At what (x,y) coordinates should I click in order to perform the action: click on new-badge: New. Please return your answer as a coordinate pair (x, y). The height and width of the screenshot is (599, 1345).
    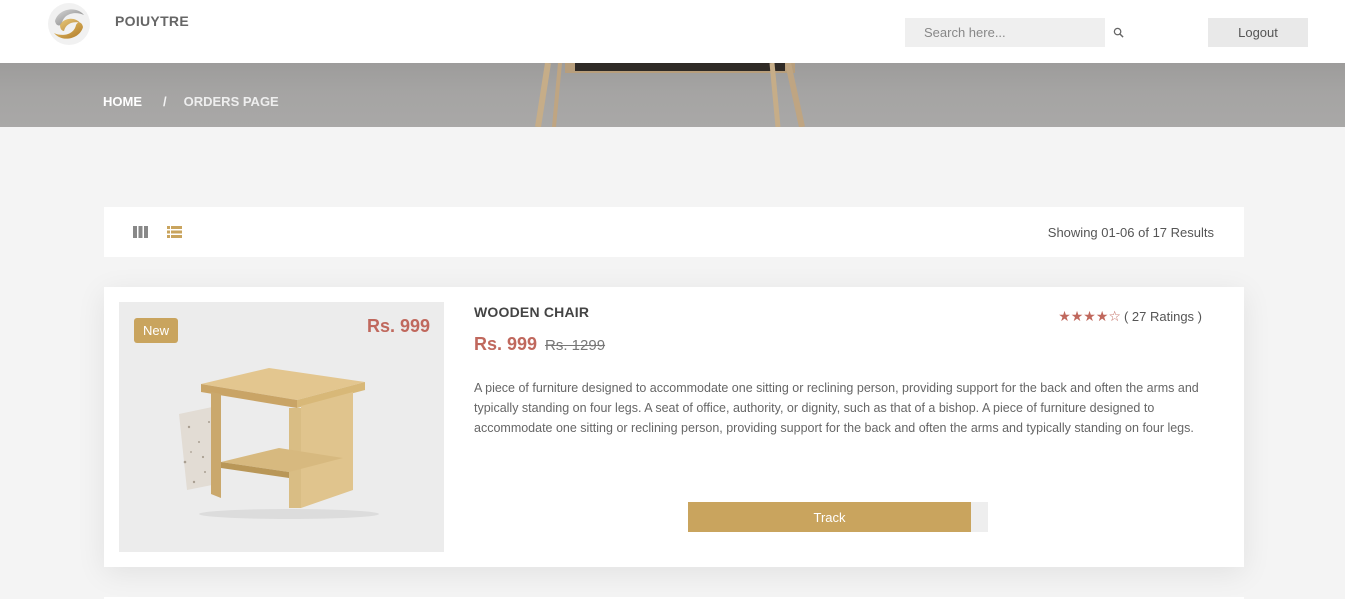
    Looking at the image, I should click on (156, 330).